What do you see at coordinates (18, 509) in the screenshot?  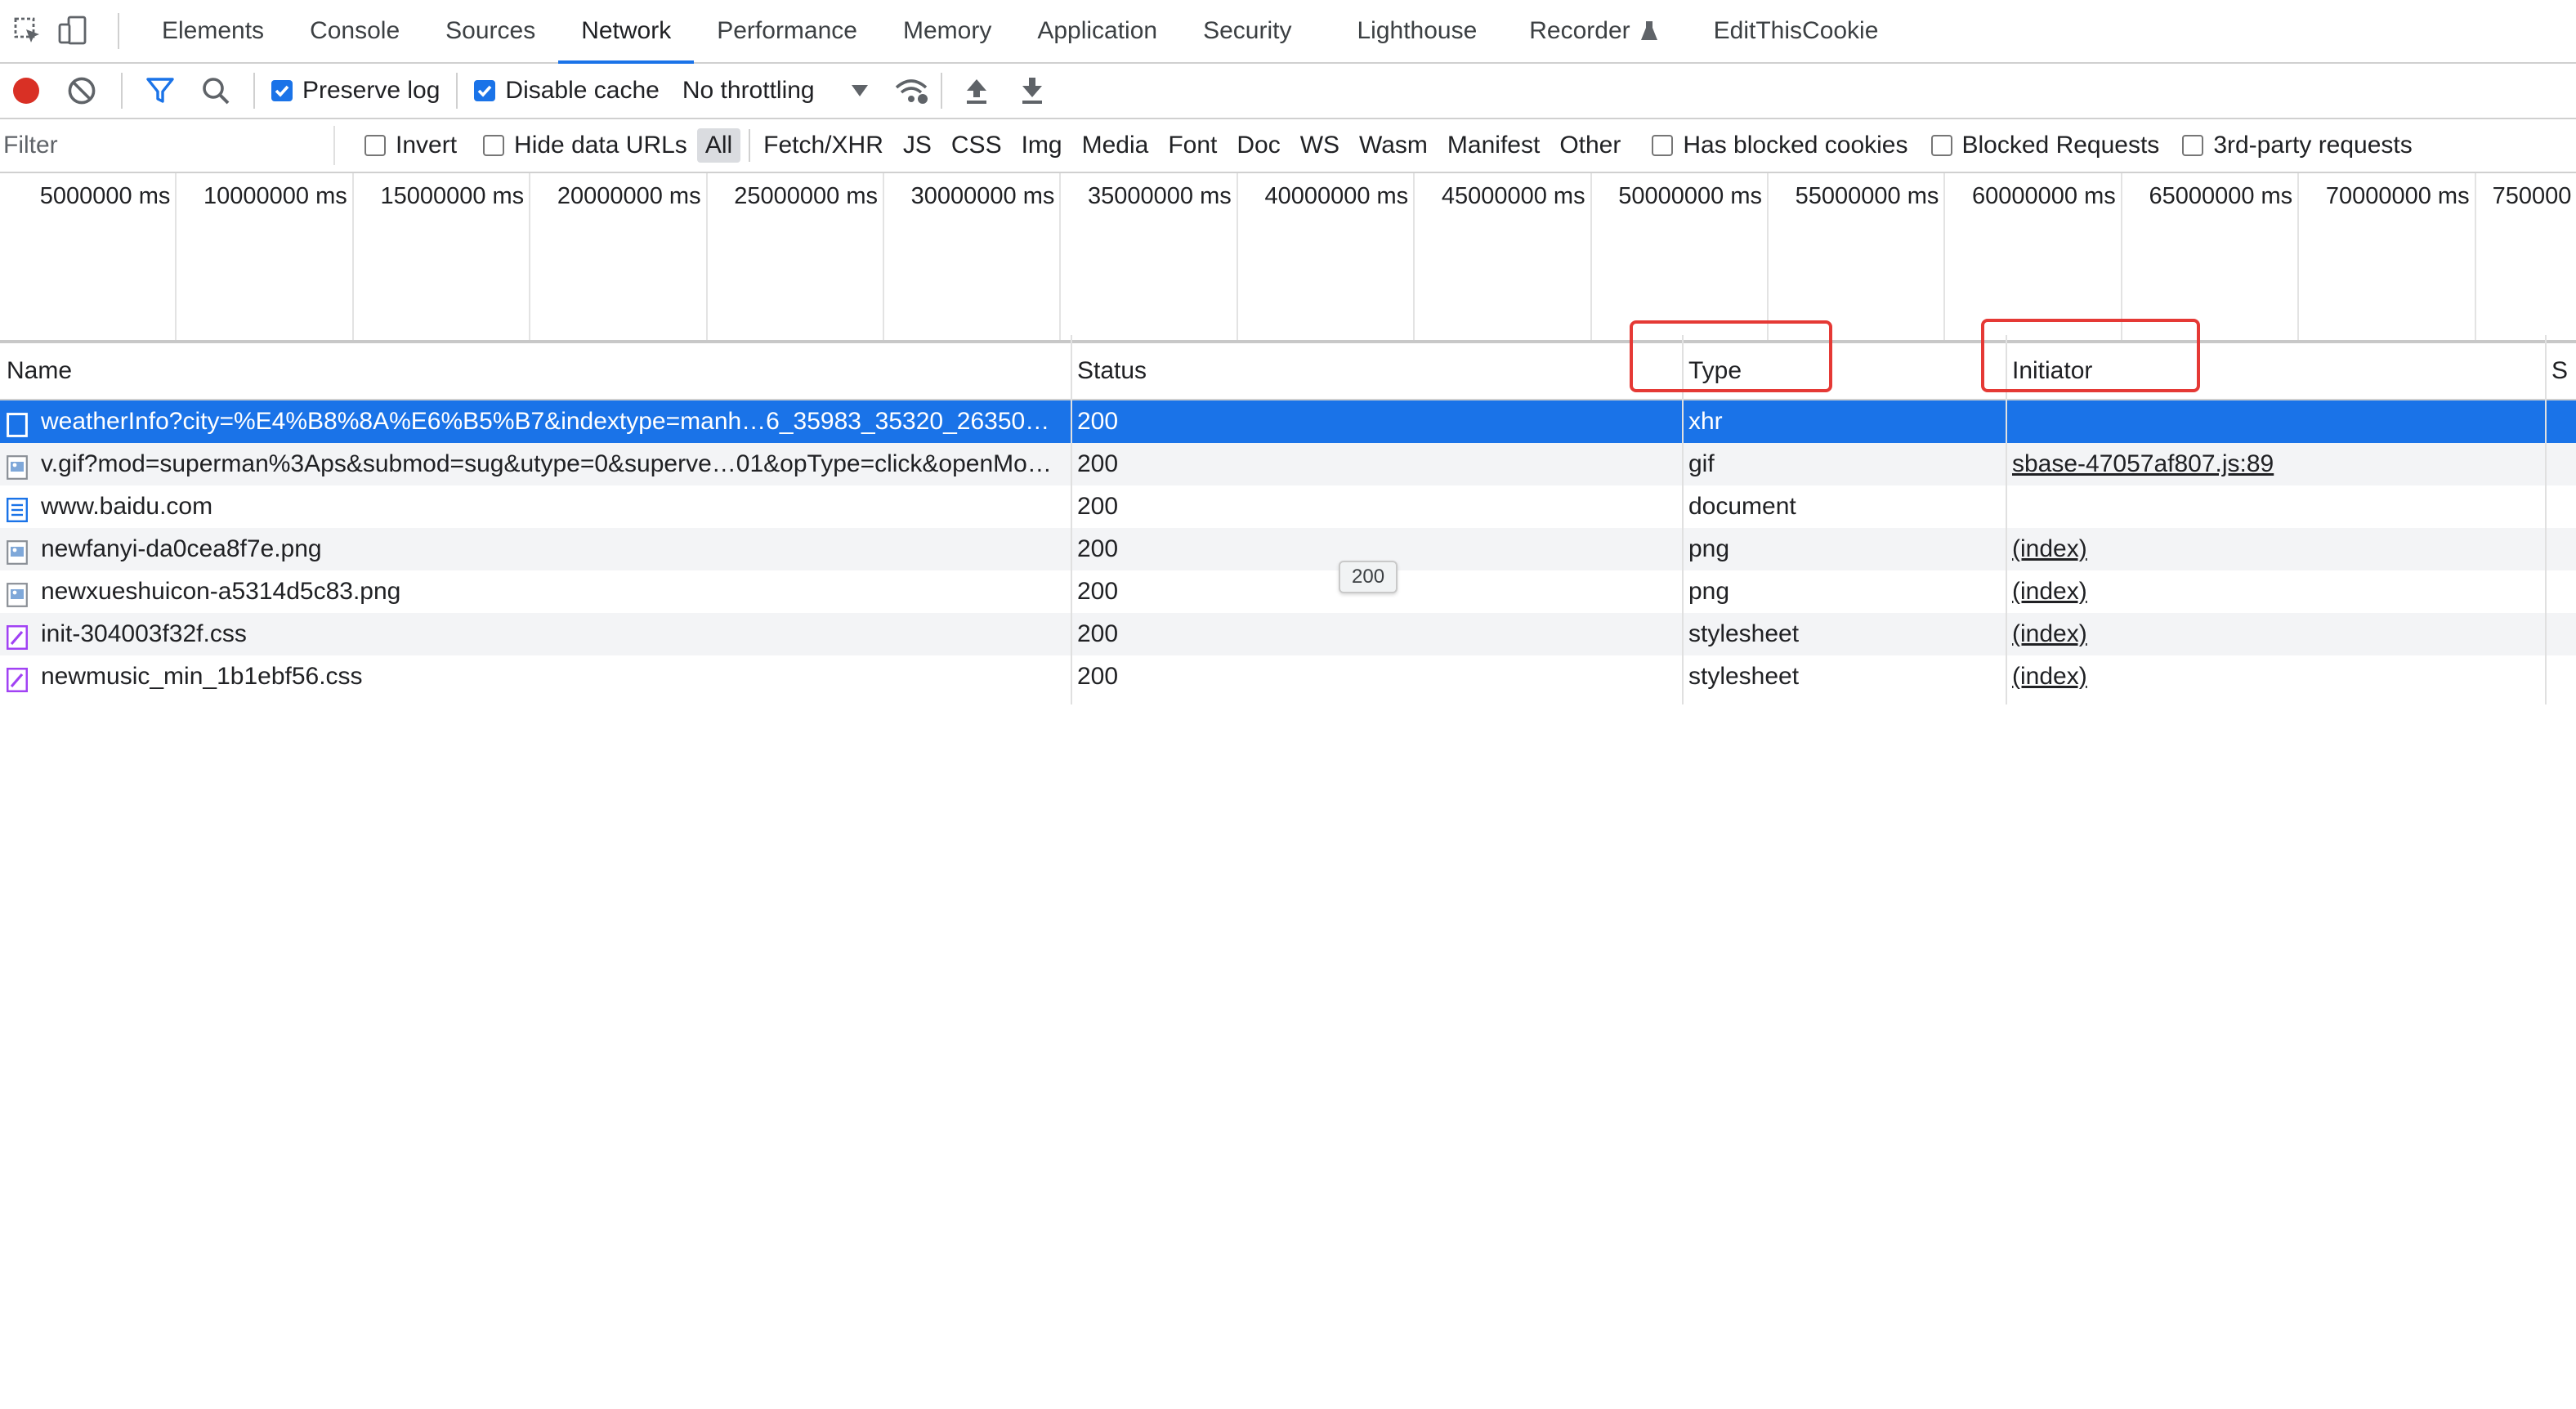 I see `document-icon` at bounding box center [18, 509].